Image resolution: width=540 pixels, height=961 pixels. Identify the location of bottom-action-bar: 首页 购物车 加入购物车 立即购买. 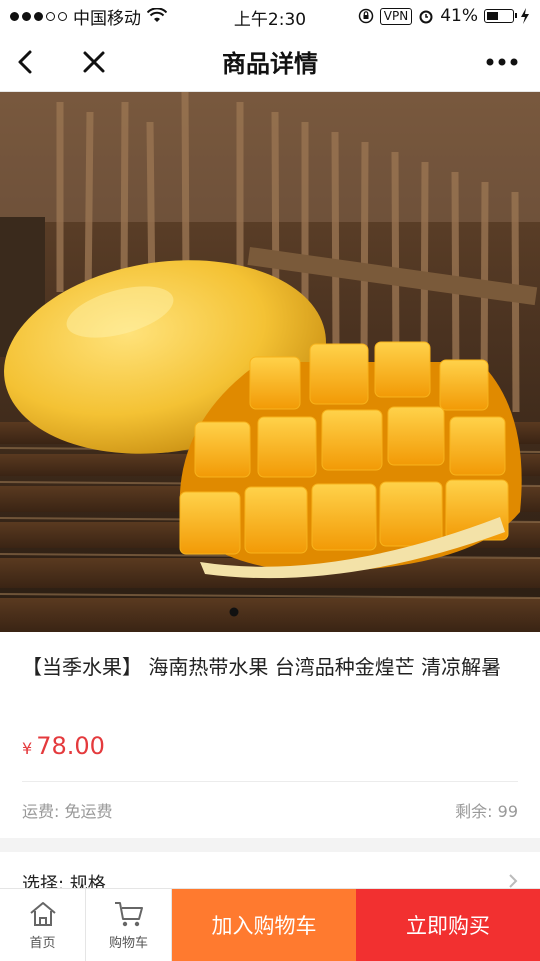
(270, 924).